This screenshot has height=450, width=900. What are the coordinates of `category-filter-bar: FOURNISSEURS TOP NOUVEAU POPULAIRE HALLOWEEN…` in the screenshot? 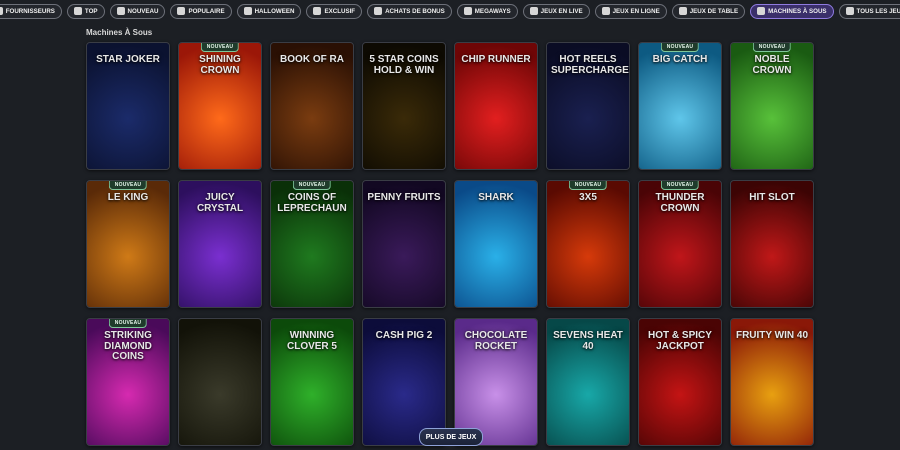 It's located at (450, 11).